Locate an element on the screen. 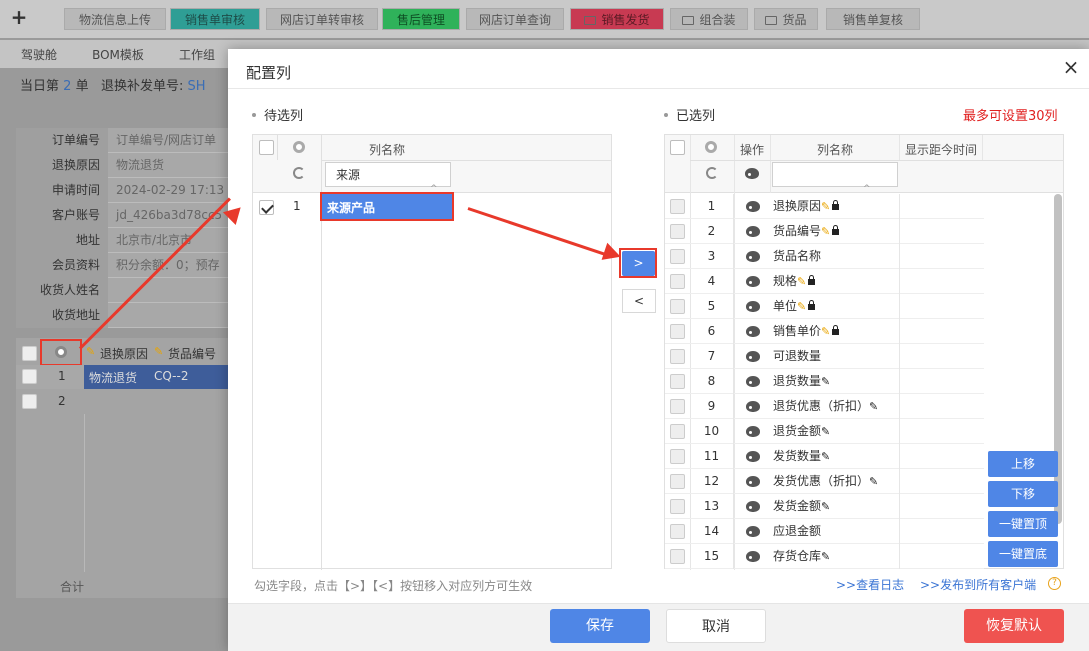  selected-column-row: 4 规格 ✎ is located at coordinates (824, 281).